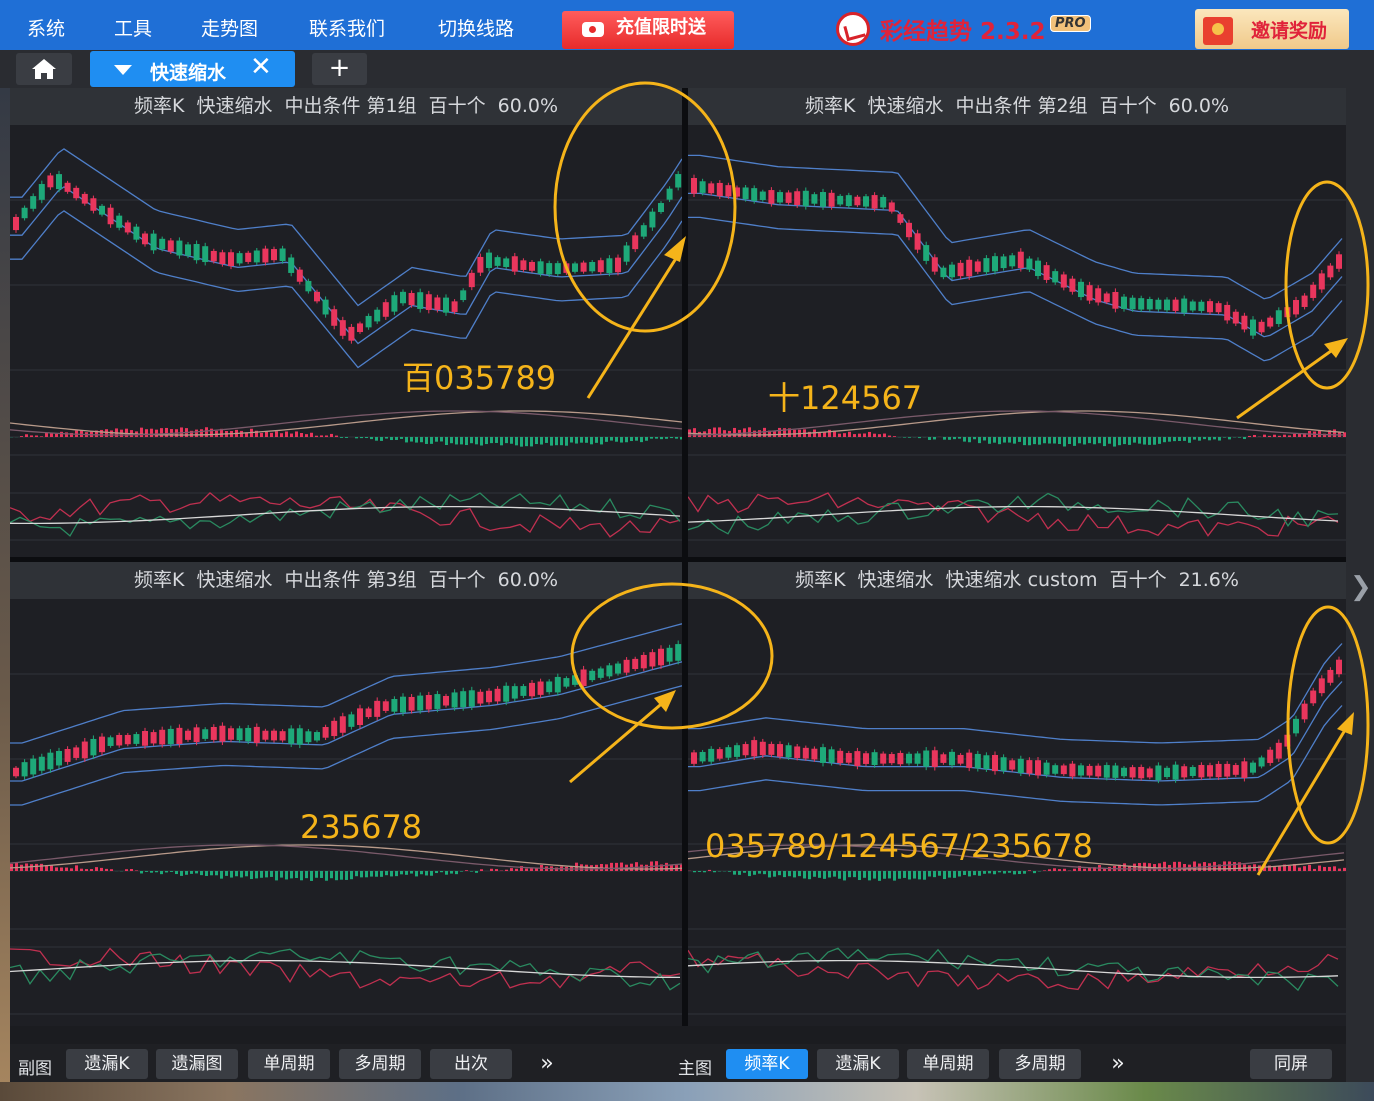 Image resolution: width=1374 pixels, height=1101 pixels. What do you see at coordinates (1021, 580) in the screenshot?
I see `title-part: 快速缩水 custom` at bounding box center [1021, 580].